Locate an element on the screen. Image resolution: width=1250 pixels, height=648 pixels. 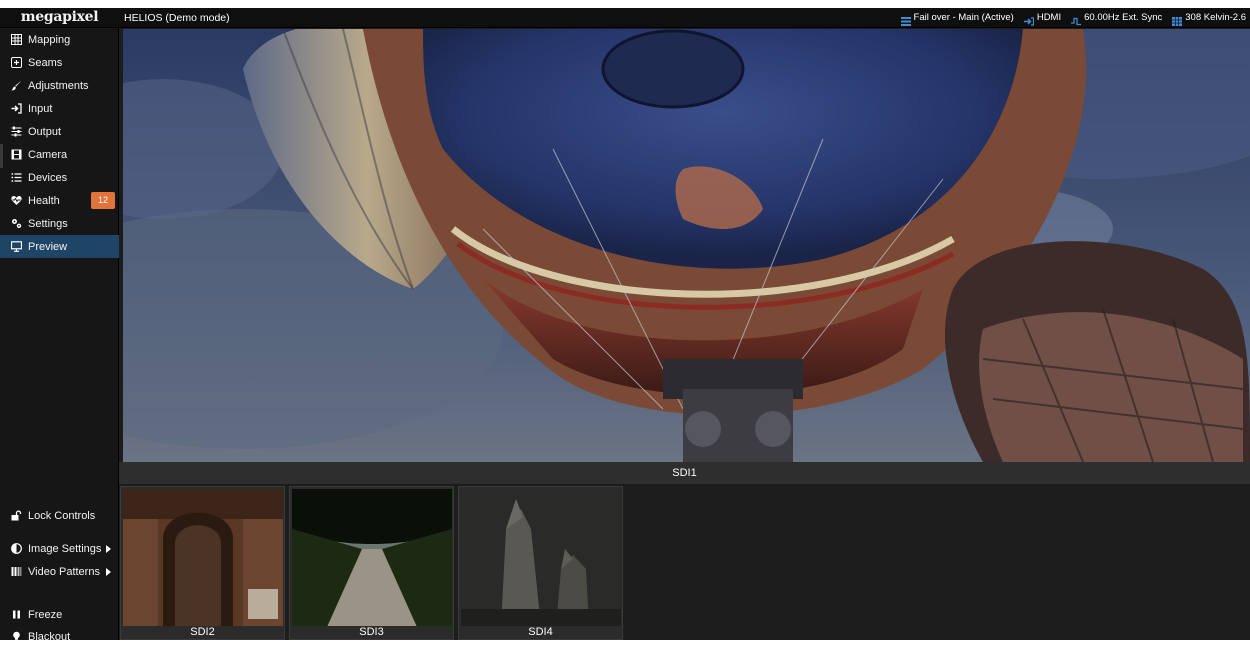
lock-controls-label: Lock Controls is located at coordinates (62, 515).